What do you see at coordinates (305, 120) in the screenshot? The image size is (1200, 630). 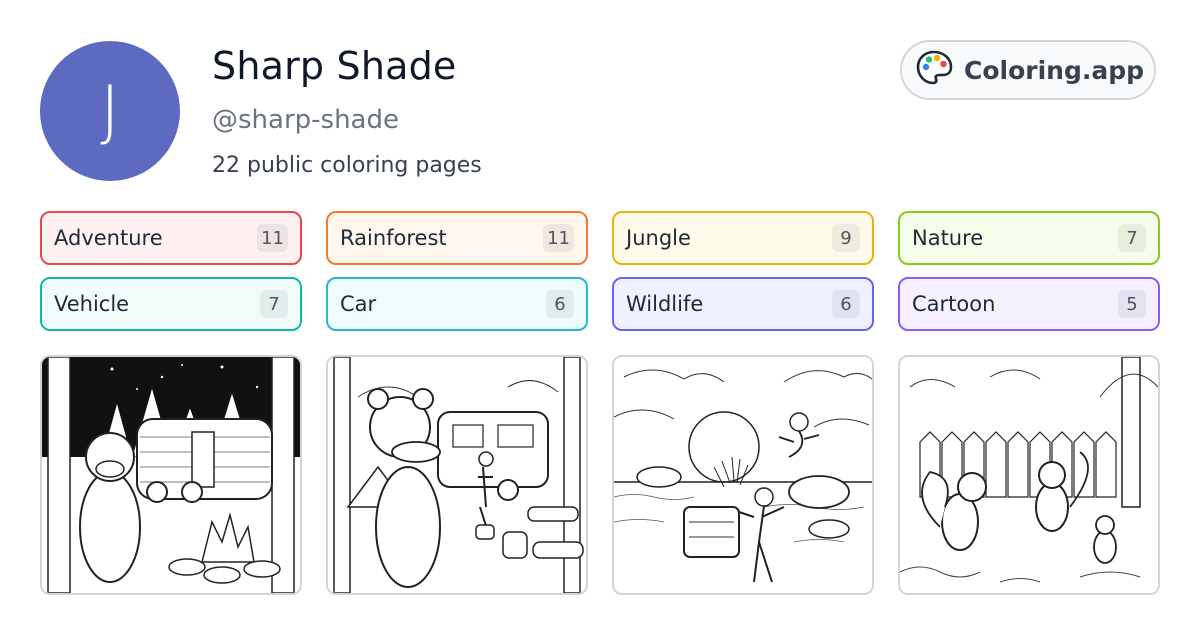 I see `profile-handle: @sharp-shade` at bounding box center [305, 120].